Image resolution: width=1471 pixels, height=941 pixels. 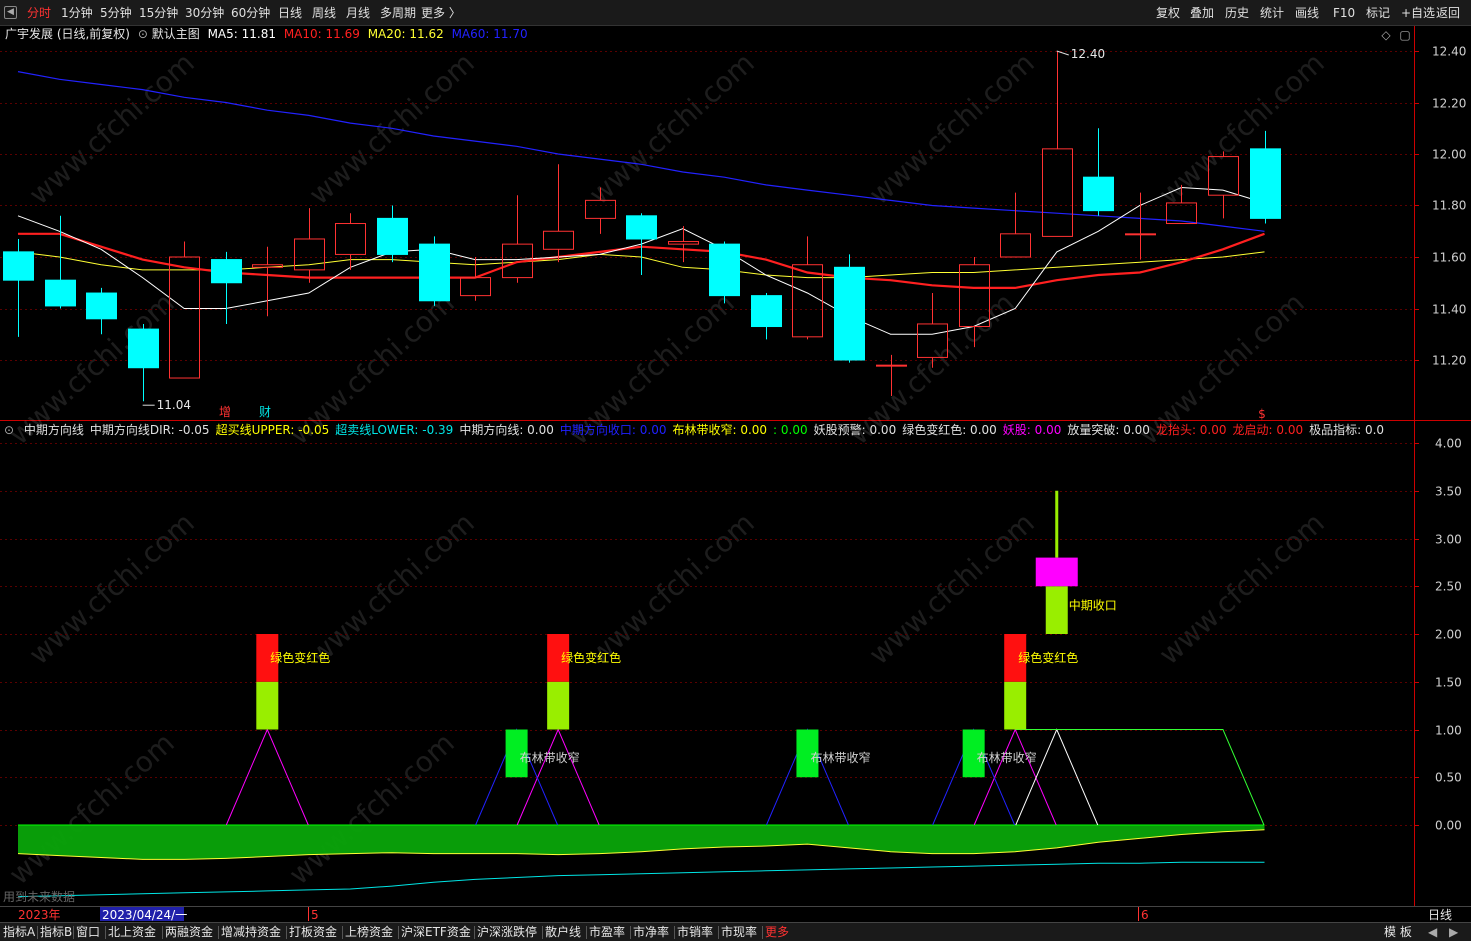 What do you see at coordinates (250, 13) in the screenshot?
I see `period-tab-5: 60分钟` at bounding box center [250, 13].